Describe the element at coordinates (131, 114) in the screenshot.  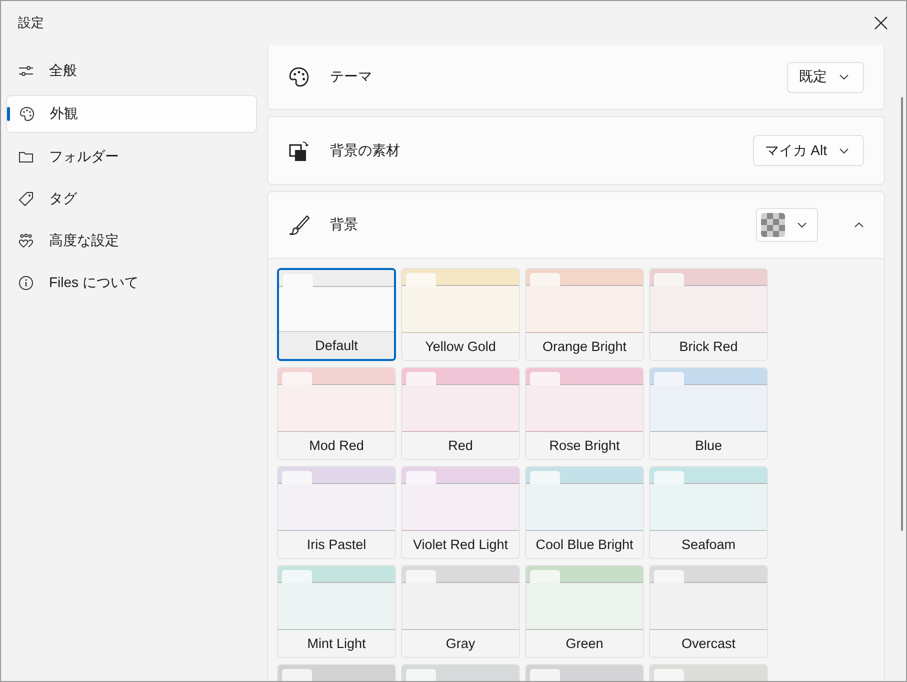
I see `sidebar-item: 外観` at that location.